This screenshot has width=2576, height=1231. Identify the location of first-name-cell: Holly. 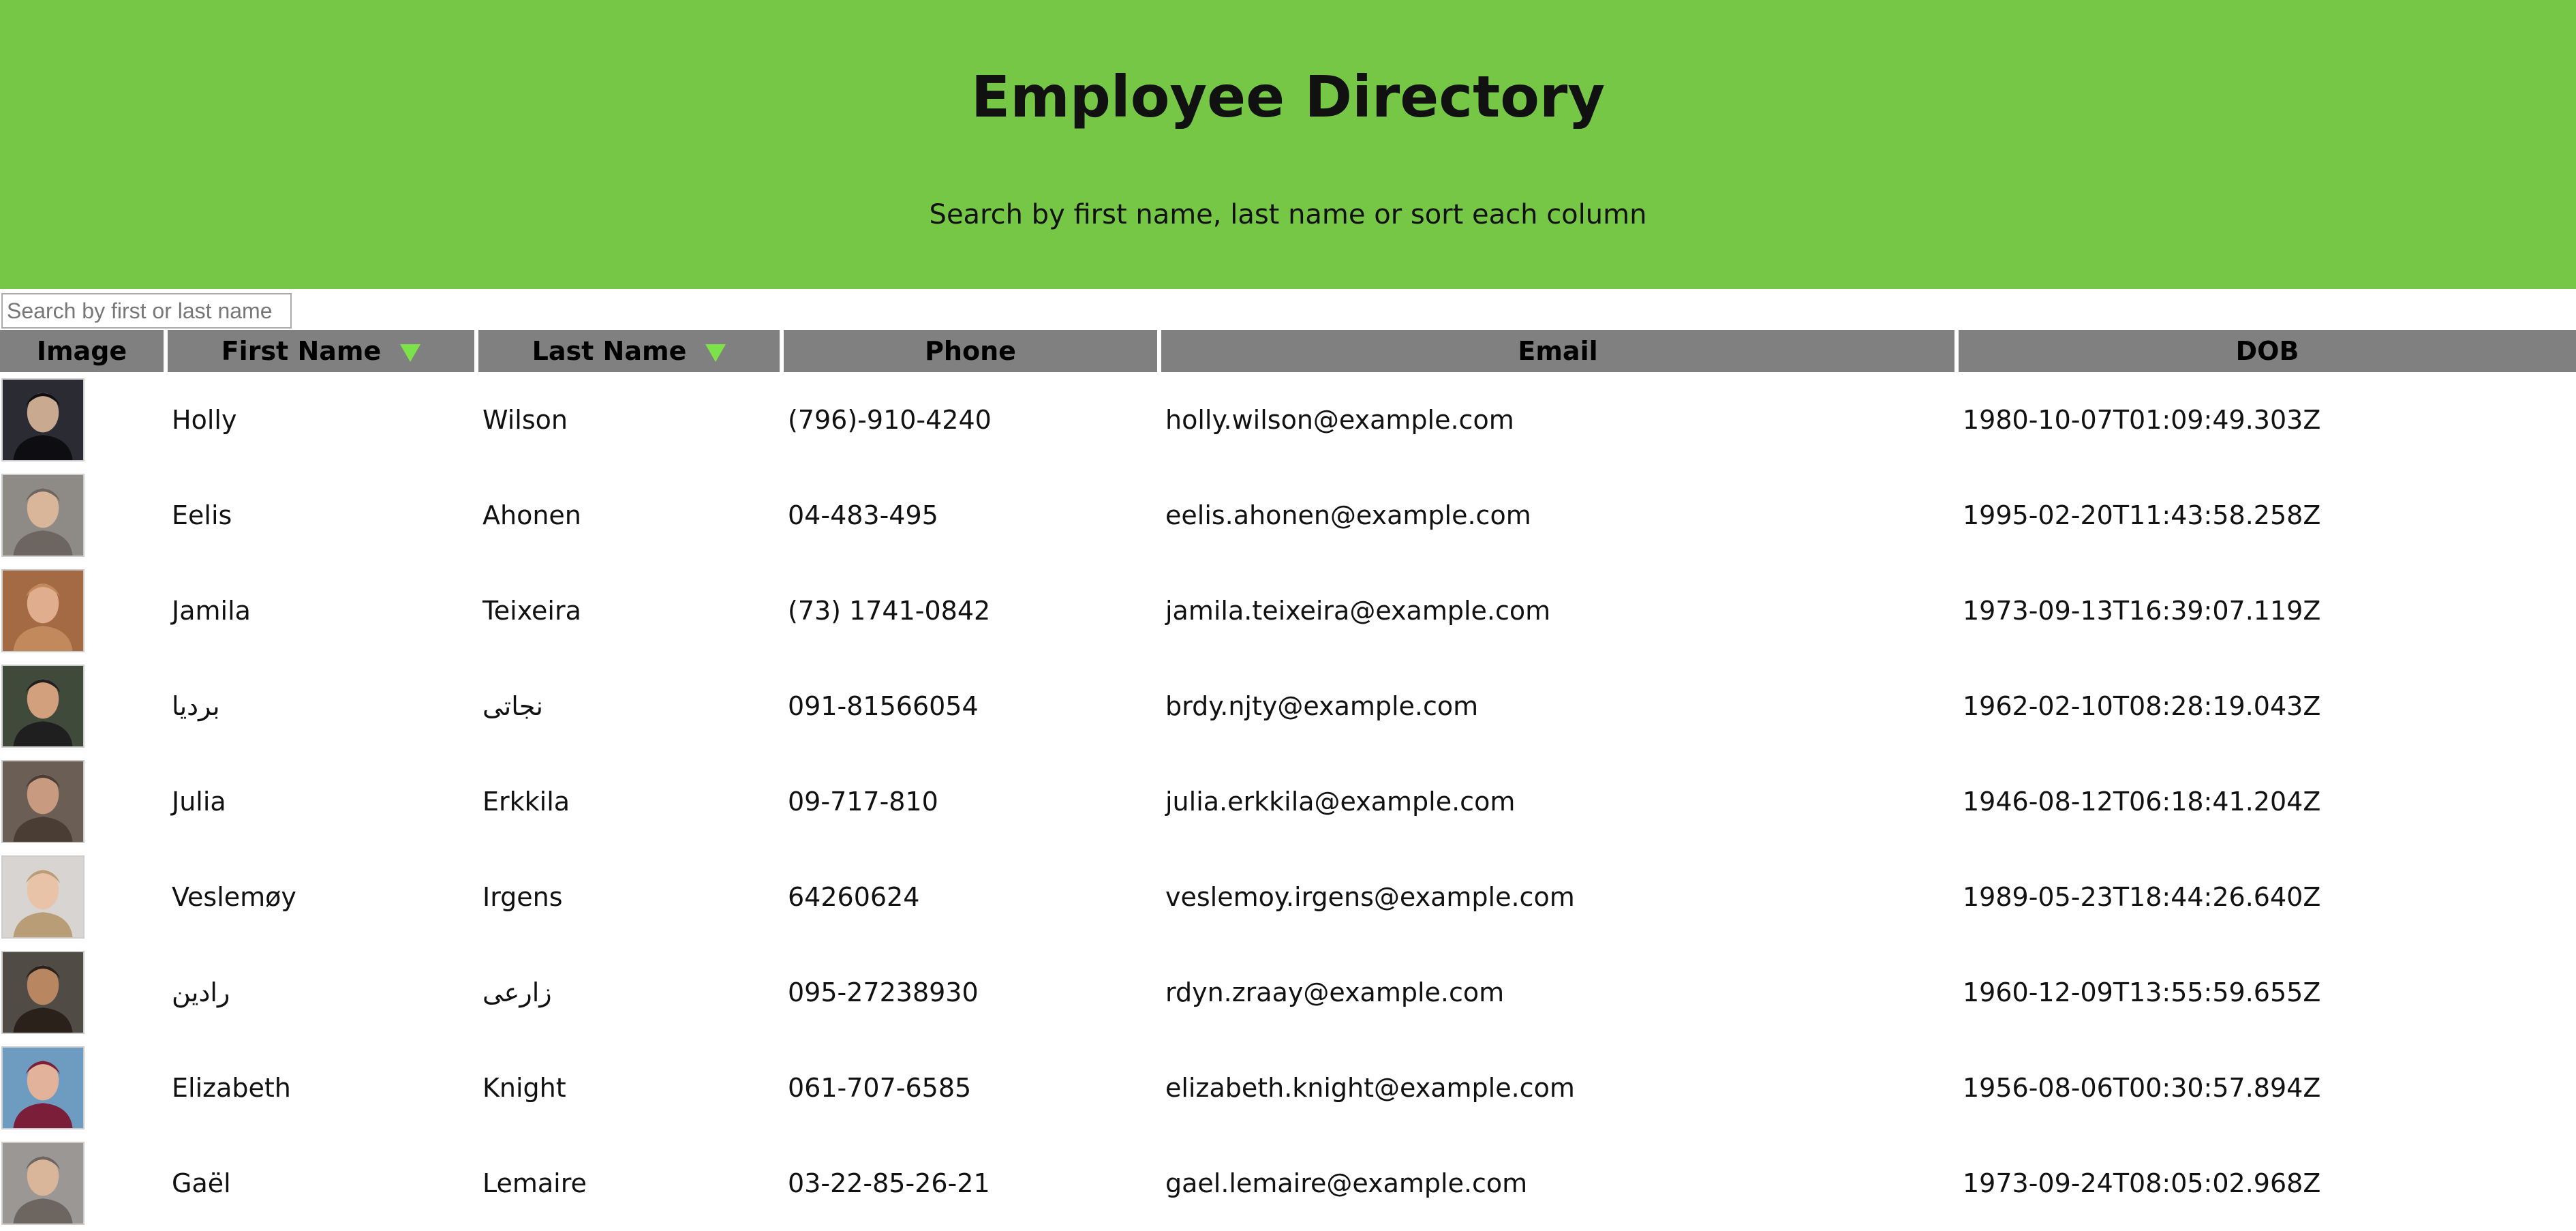
(204, 420).